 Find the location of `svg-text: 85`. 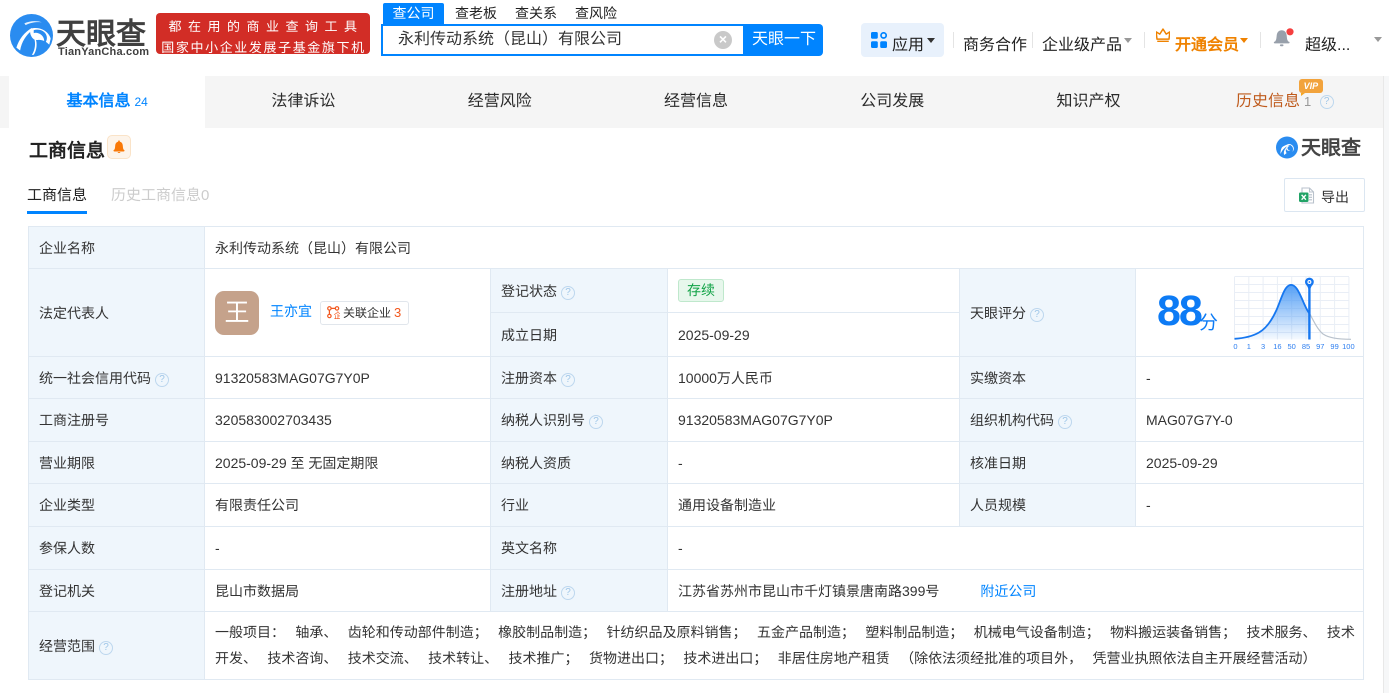

svg-text: 85 is located at coordinates (1306, 346).